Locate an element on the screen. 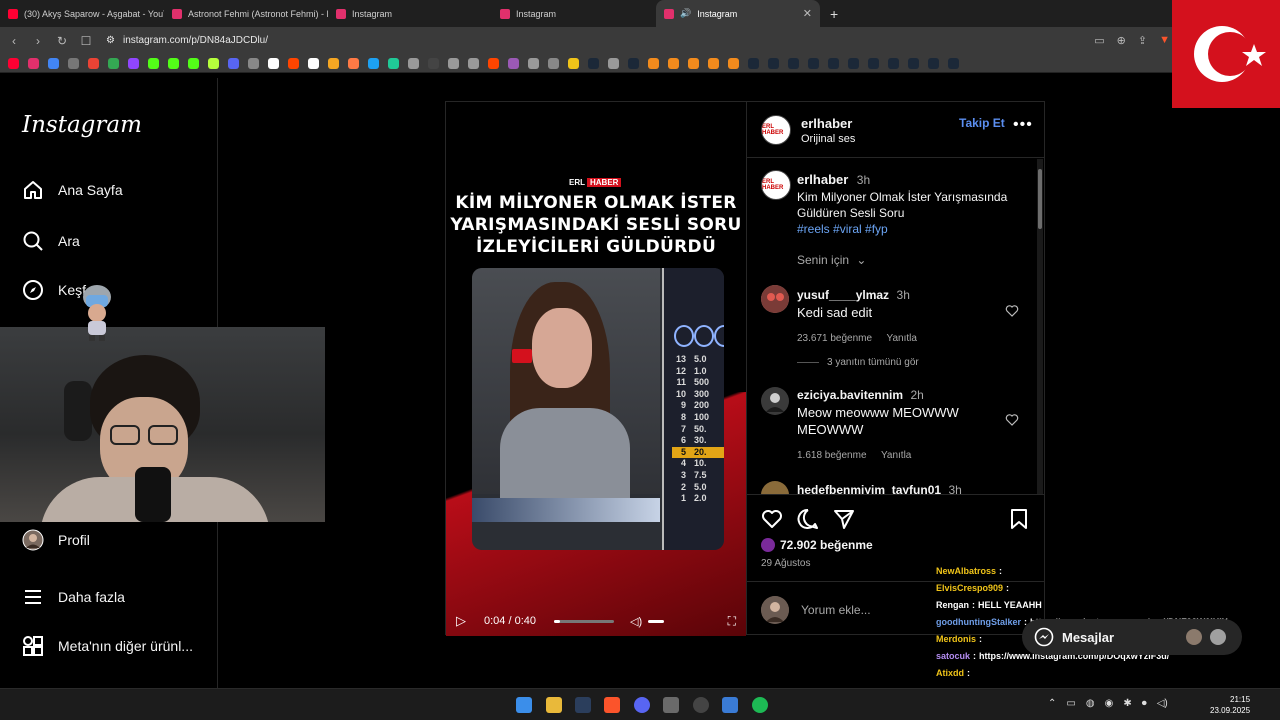 The width and height of the screenshot is (1280, 720). brave-icon is located at coordinates (612, 705).